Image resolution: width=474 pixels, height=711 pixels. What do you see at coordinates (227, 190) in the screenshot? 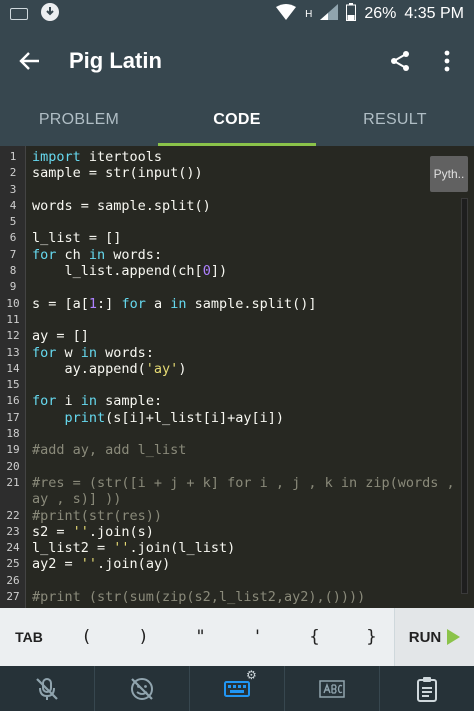
I see `code-line: 3` at bounding box center [227, 190].